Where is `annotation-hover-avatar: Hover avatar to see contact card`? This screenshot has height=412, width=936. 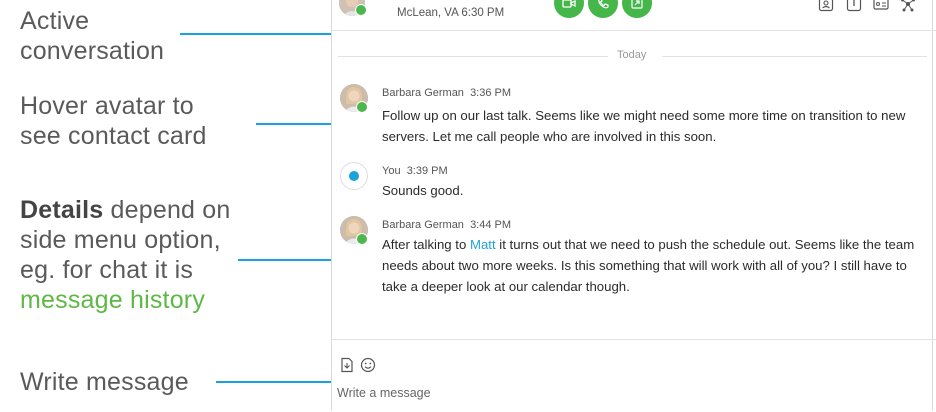 annotation-hover-avatar: Hover avatar to see contact card is located at coordinates (113, 121).